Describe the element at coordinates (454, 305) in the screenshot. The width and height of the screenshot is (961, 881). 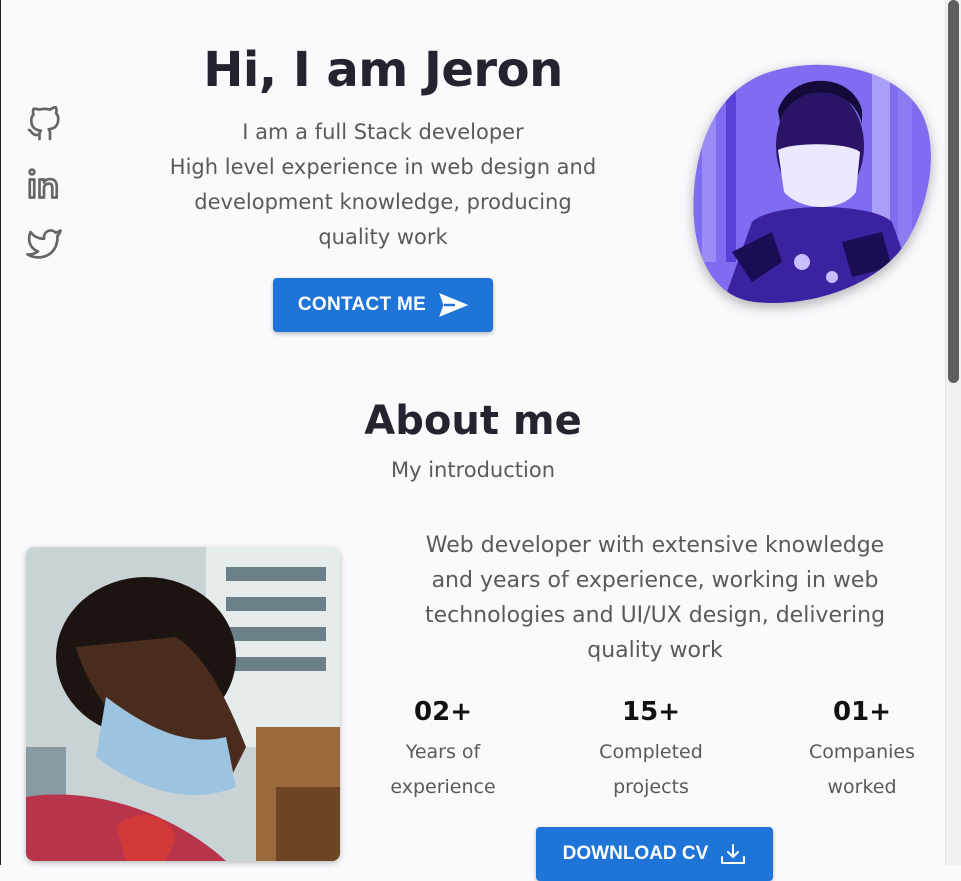
I see `send-icon` at that location.